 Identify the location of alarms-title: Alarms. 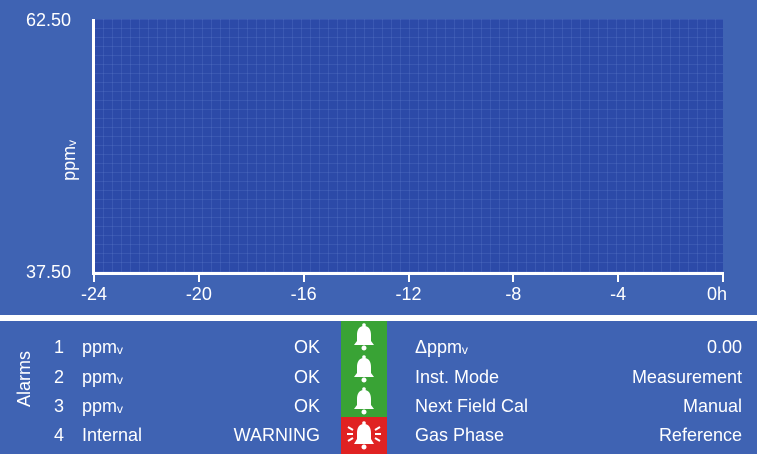
(24, 379).